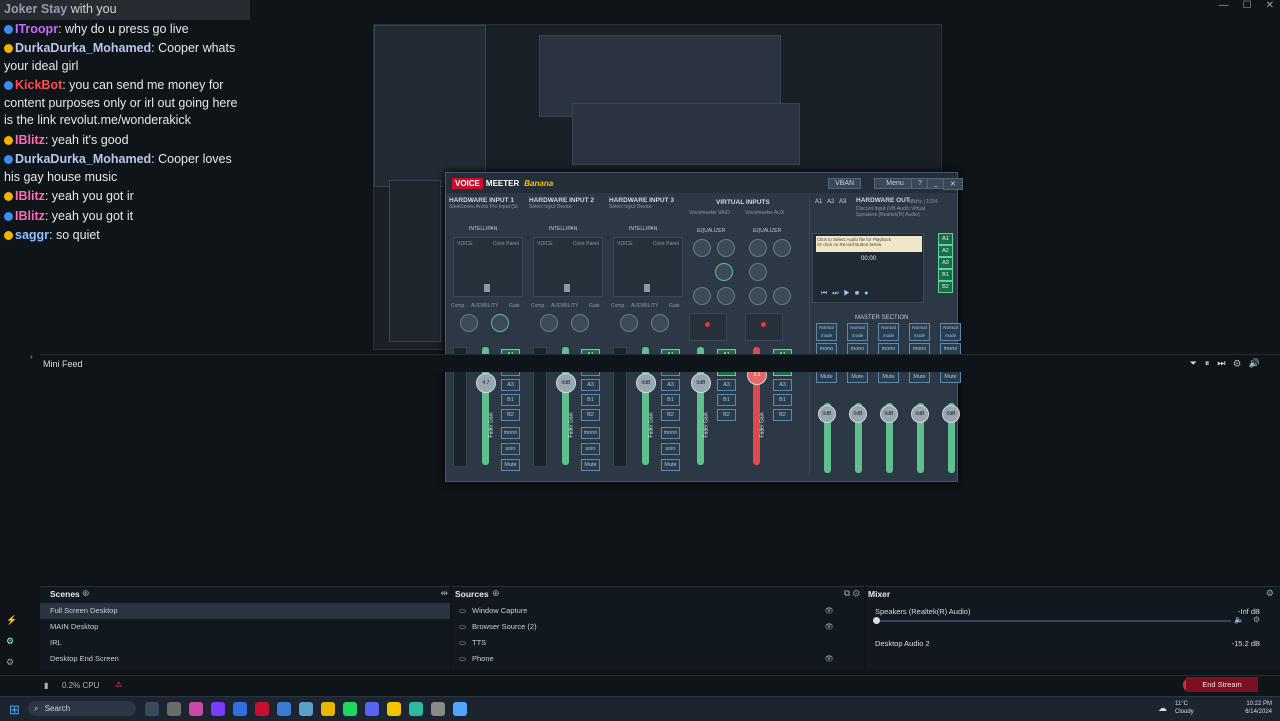 The width and height of the screenshot is (1280, 721). What do you see at coordinates (1229, 363) in the screenshot?
I see `mini-feed-controls: ⏷⏸⏭⚙🔊` at bounding box center [1229, 363].